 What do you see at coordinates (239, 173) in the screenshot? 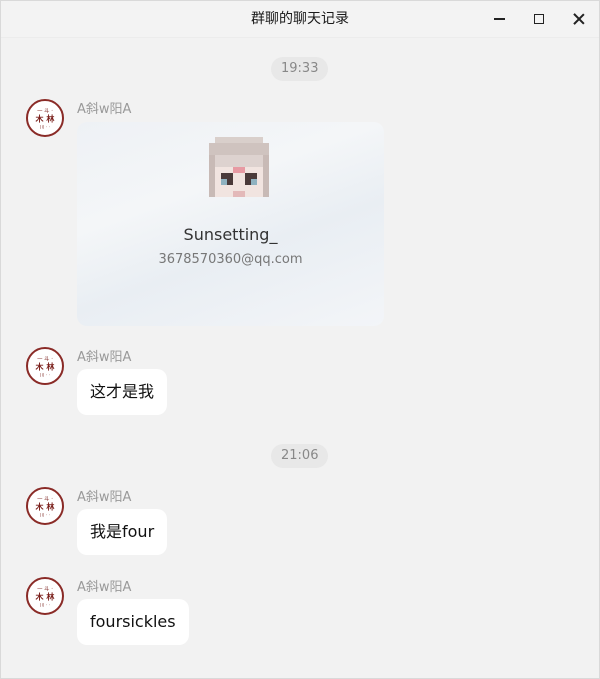
I see `pixel-avatar` at bounding box center [239, 173].